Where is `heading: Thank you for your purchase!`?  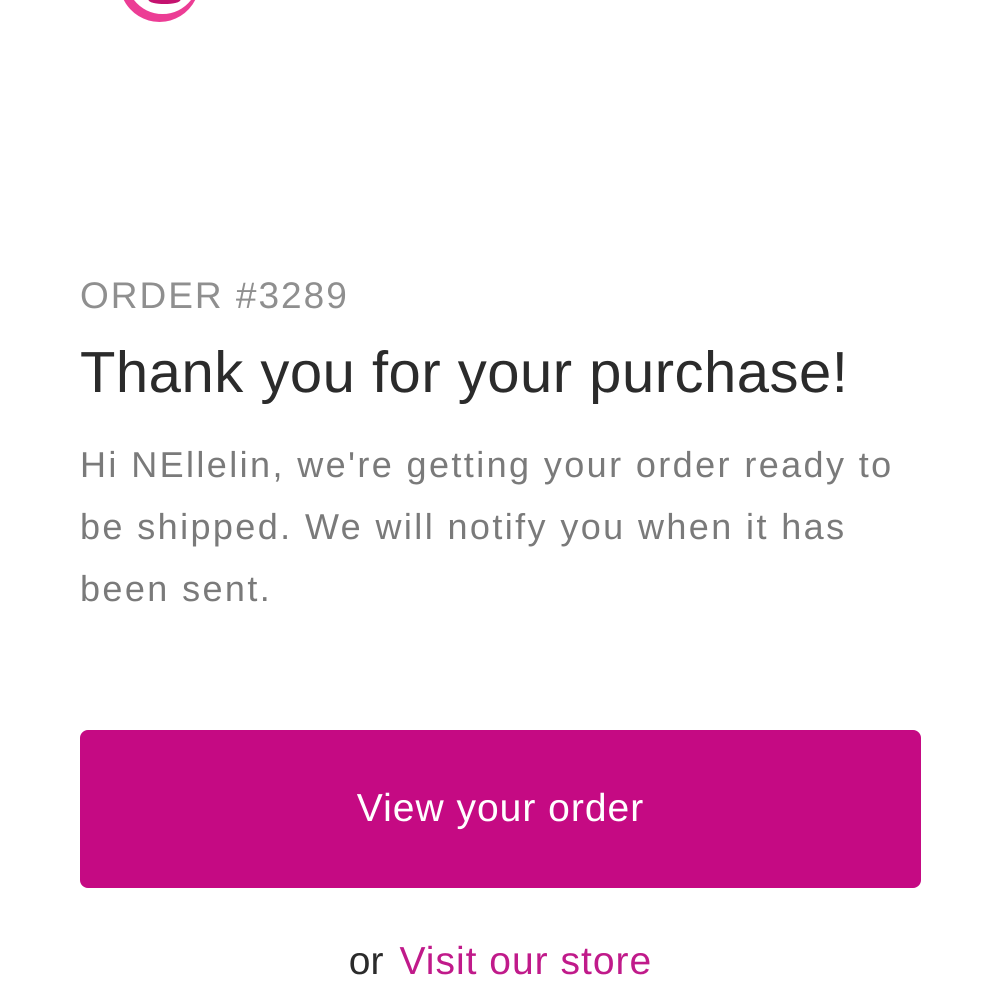
heading: Thank you for your purchase! is located at coordinates (464, 373).